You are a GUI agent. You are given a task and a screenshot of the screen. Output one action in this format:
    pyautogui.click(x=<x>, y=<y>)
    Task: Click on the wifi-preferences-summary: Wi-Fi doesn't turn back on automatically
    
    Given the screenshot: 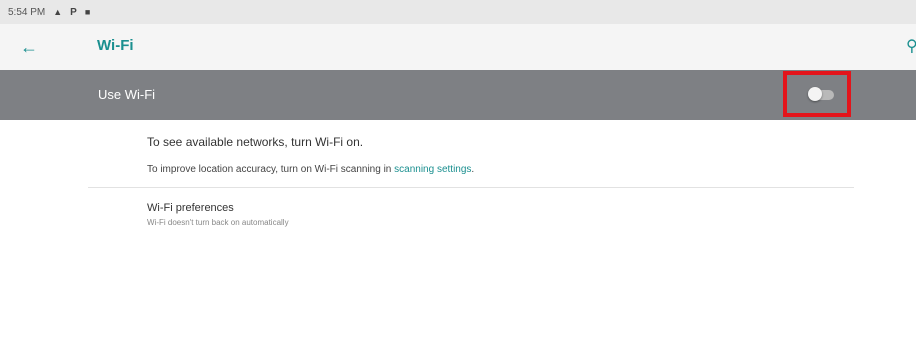 What is the action you would take?
    pyautogui.click(x=218, y=222)
    